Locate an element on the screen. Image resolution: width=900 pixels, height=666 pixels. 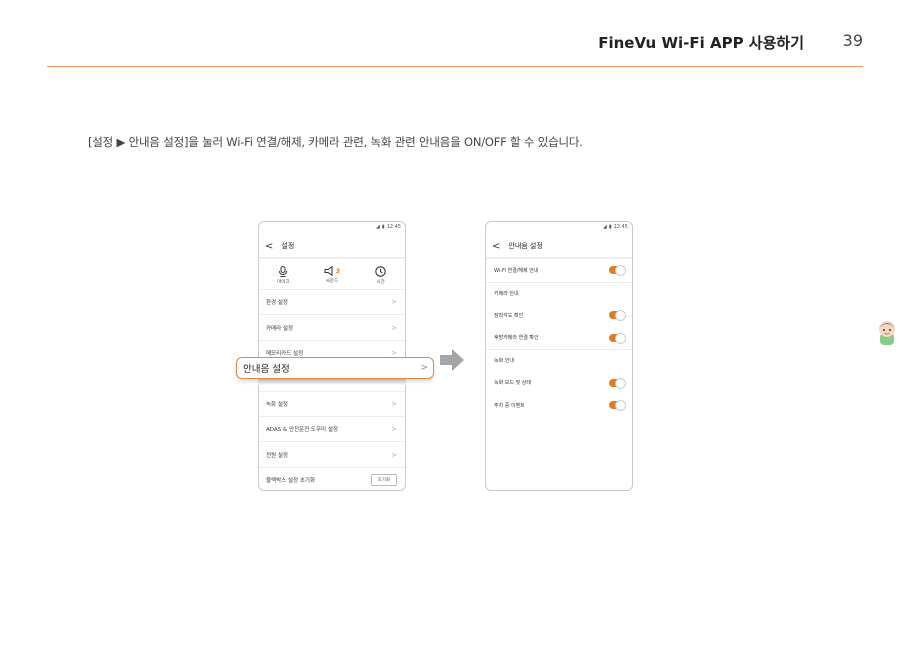
wifi-guide-toggle is located at coordinates (617, 271).